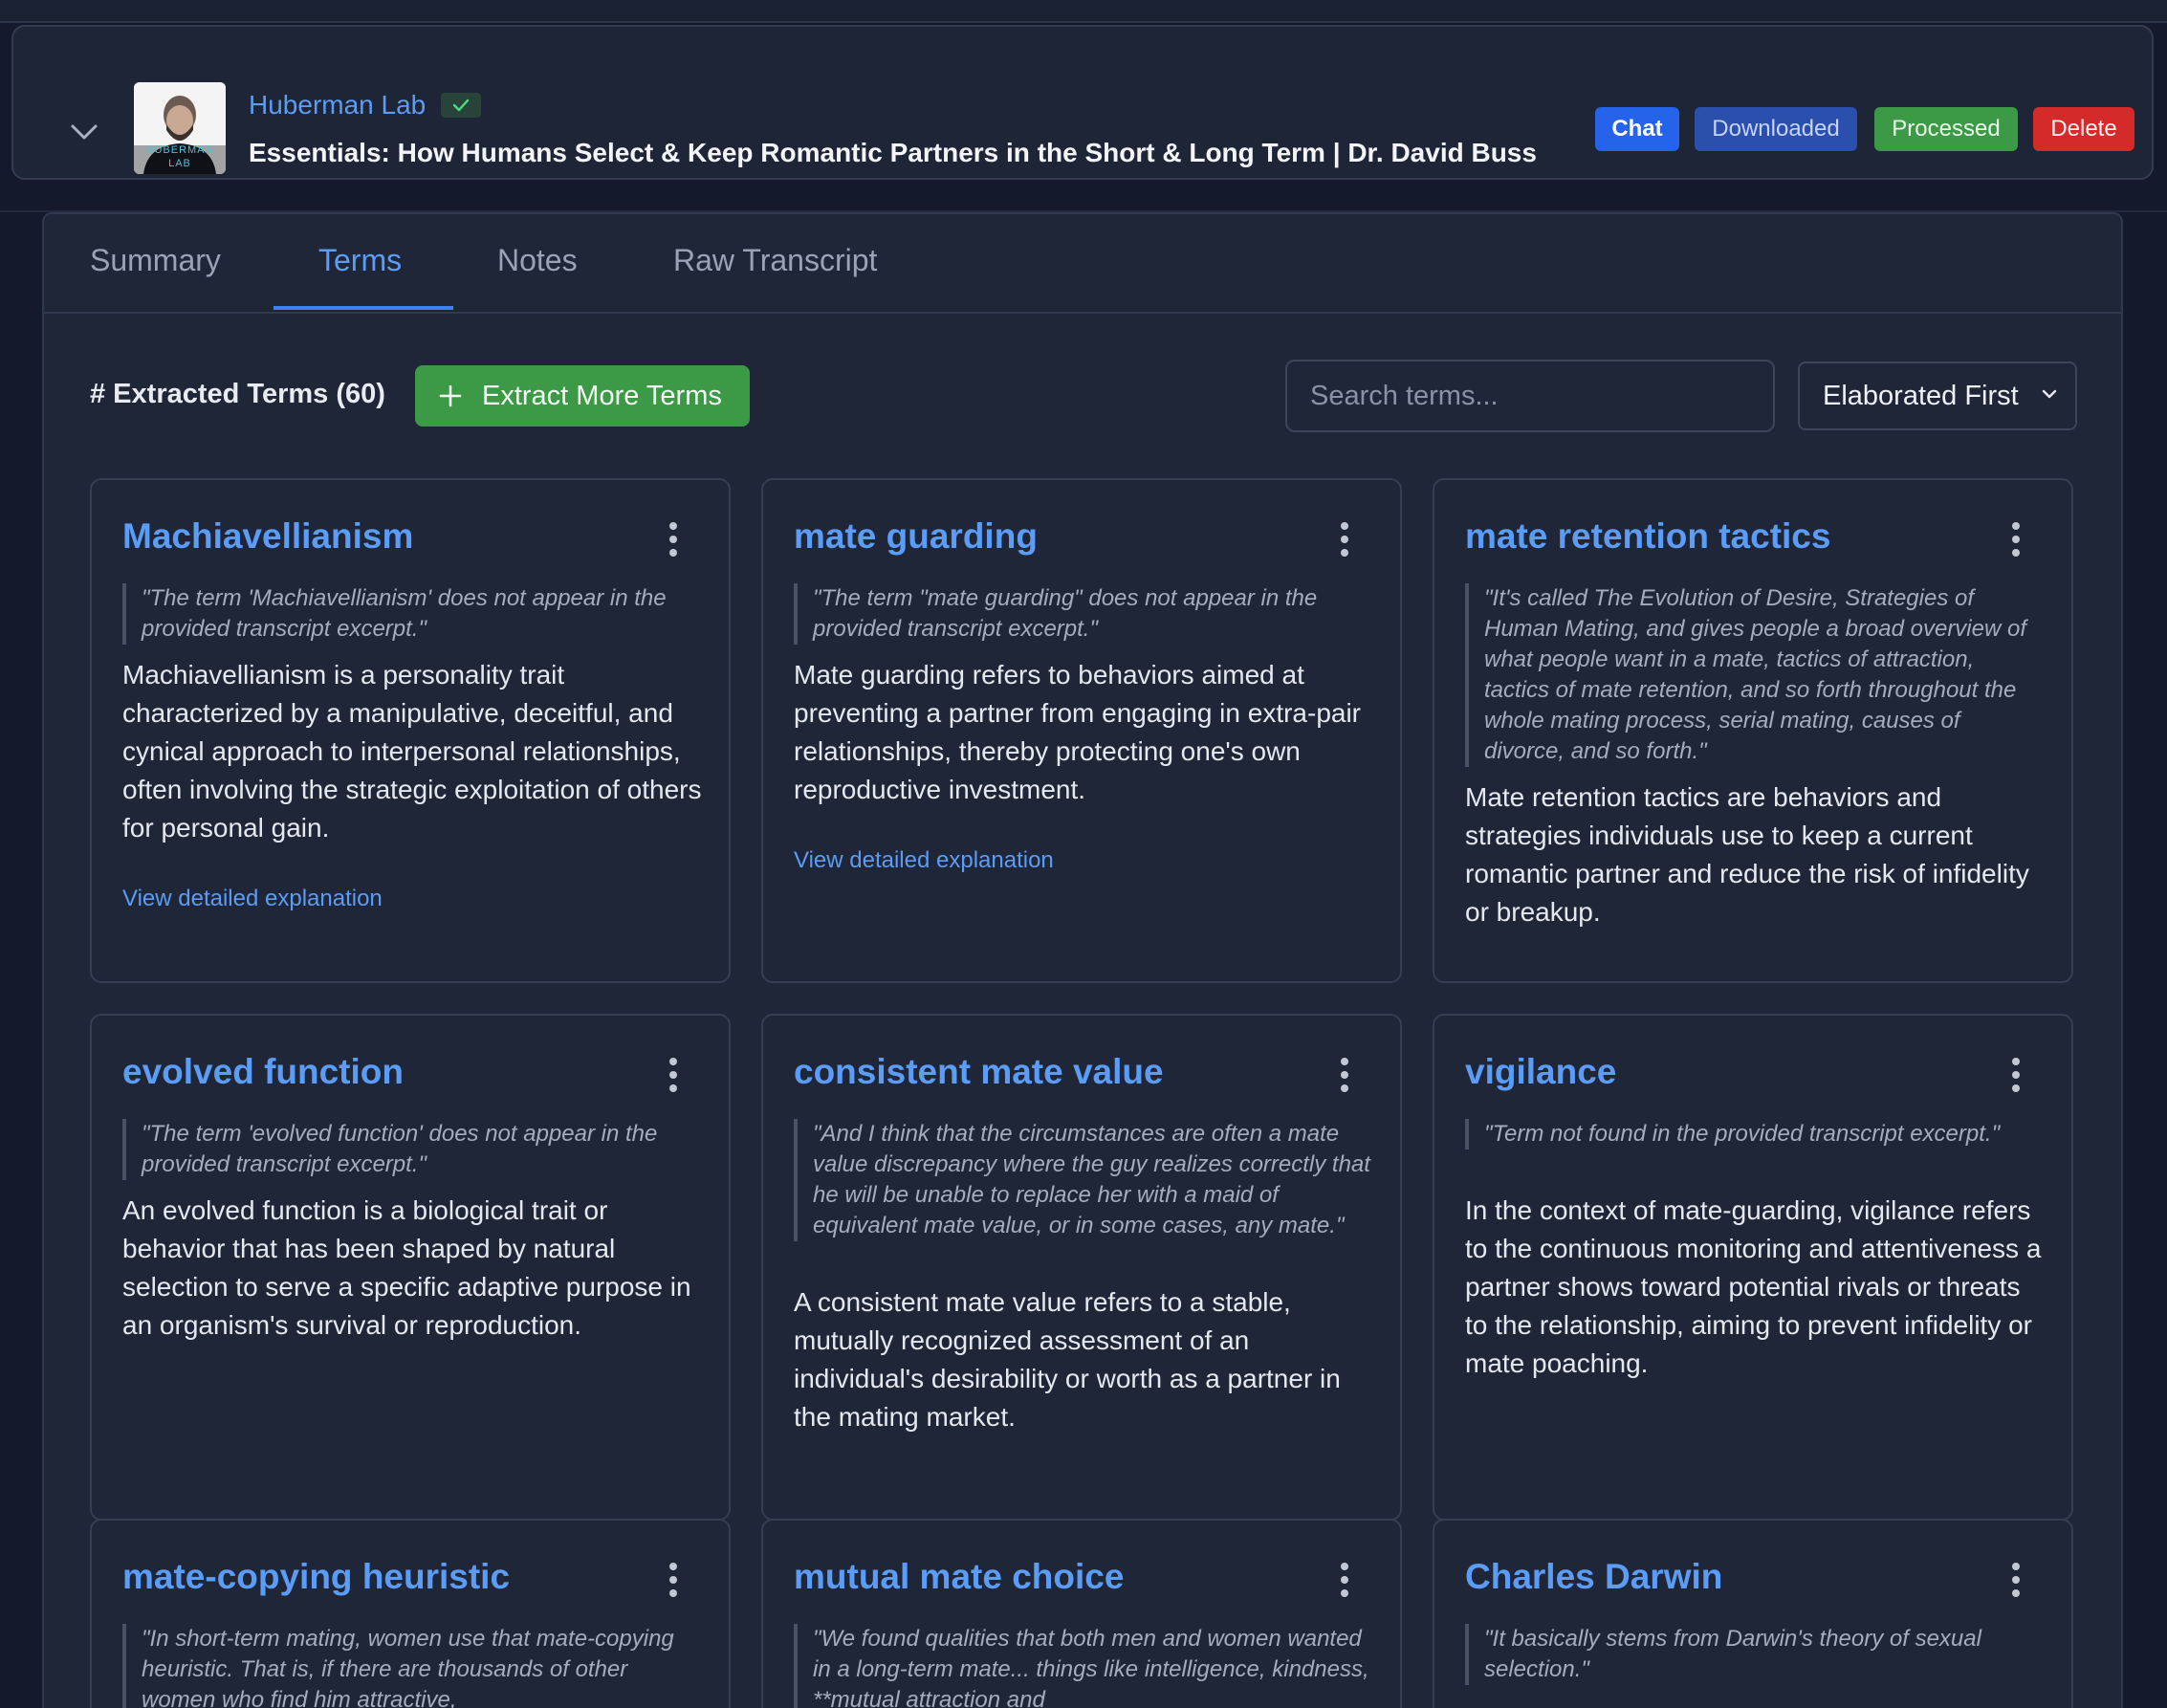  I want to click on extracted-terms-heading: # Extracted Terms (60), so click(238, 394).